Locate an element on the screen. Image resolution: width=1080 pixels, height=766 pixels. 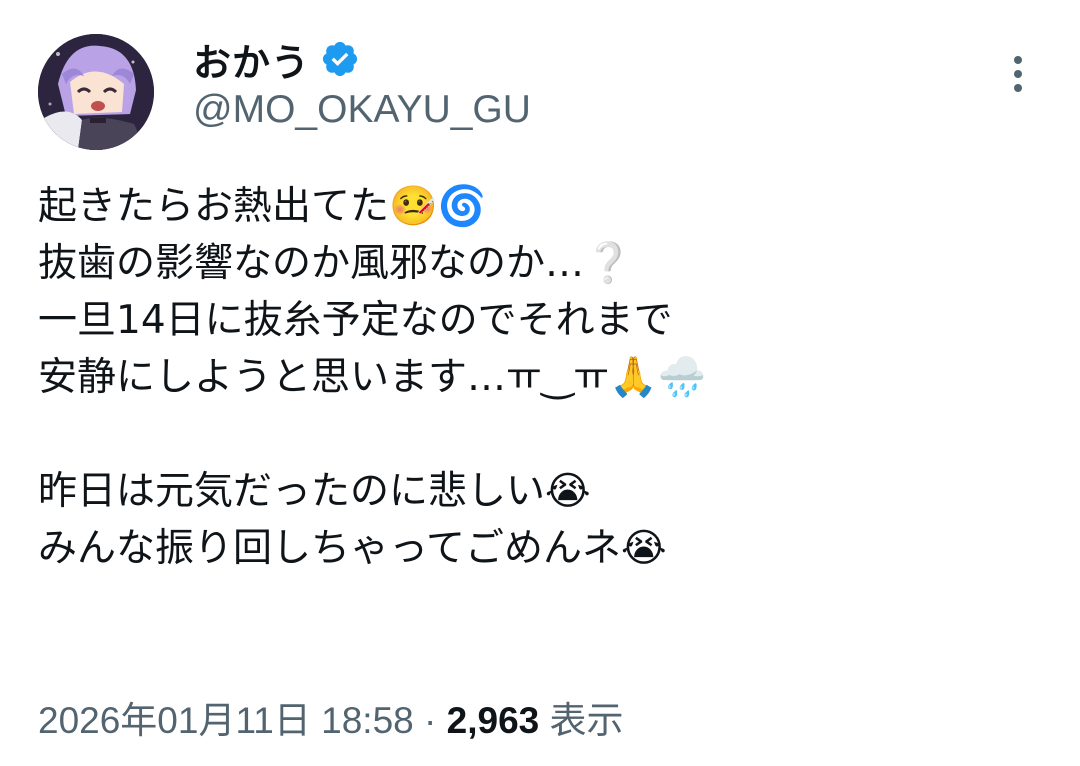
tweet-text-blank-line is located at coordinates (543, 434).